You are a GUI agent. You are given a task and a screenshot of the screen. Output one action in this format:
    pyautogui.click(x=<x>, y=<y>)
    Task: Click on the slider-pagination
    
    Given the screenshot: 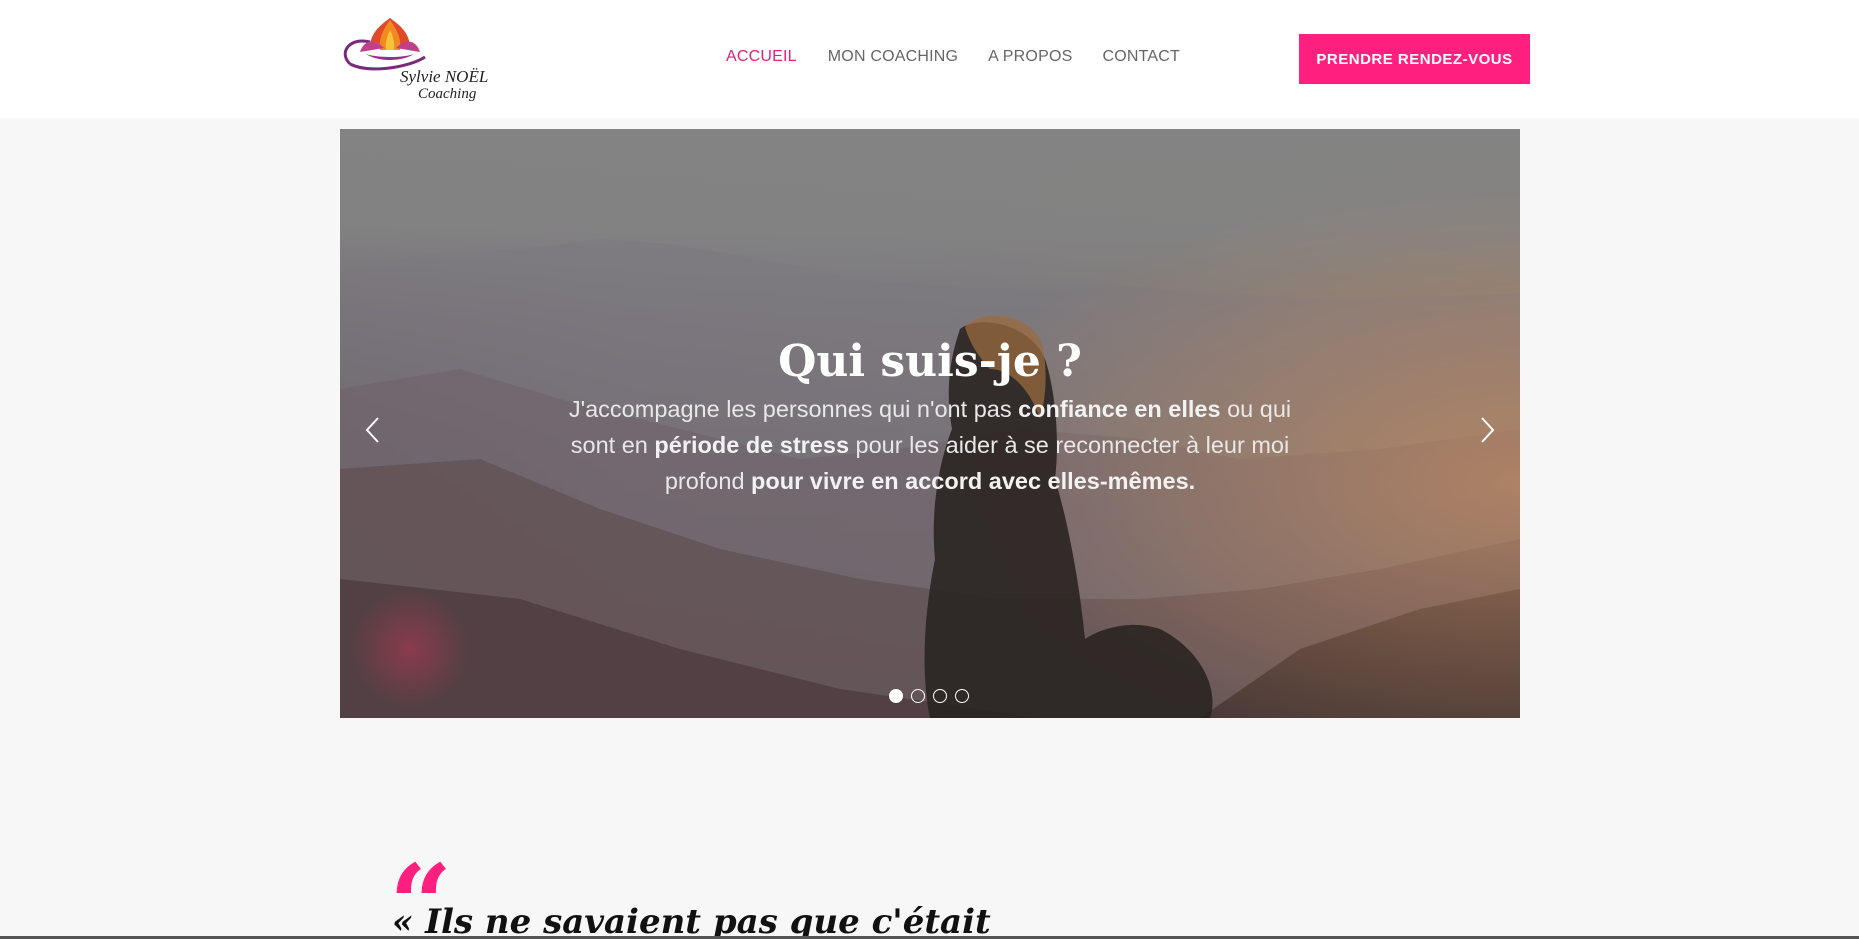 What is the action you would take?
    pyautogui.click(x=929, y=696)
    